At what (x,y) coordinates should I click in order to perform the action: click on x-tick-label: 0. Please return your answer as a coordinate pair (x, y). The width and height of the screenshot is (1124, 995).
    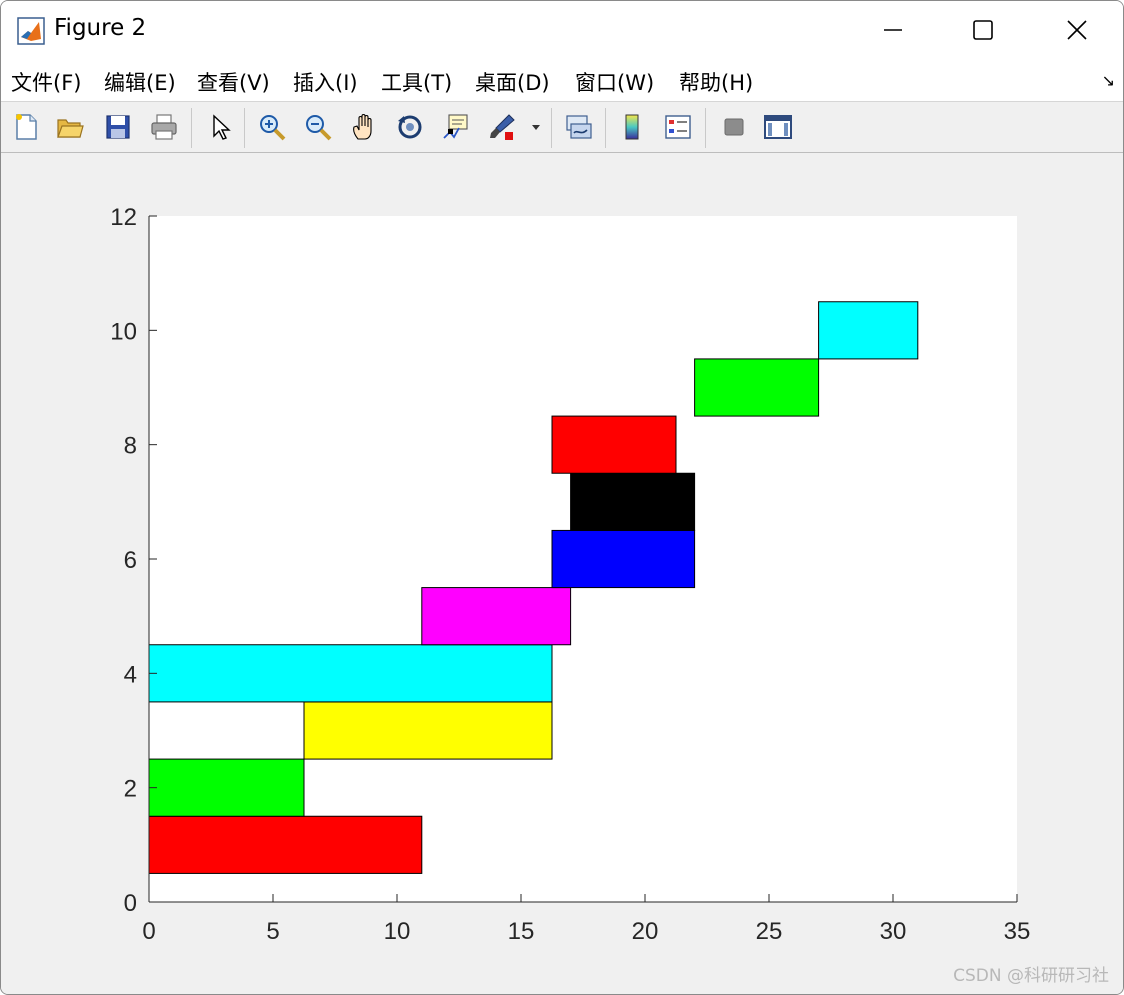
    Looking at the image, I should click on (148, 931).